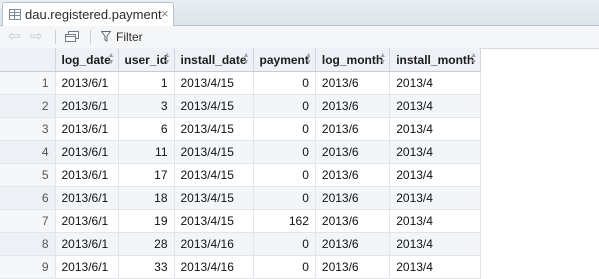 This screenshot has height=279, width=599. I want to click on arrow-right-icon: ⇨, so click(36, 36).